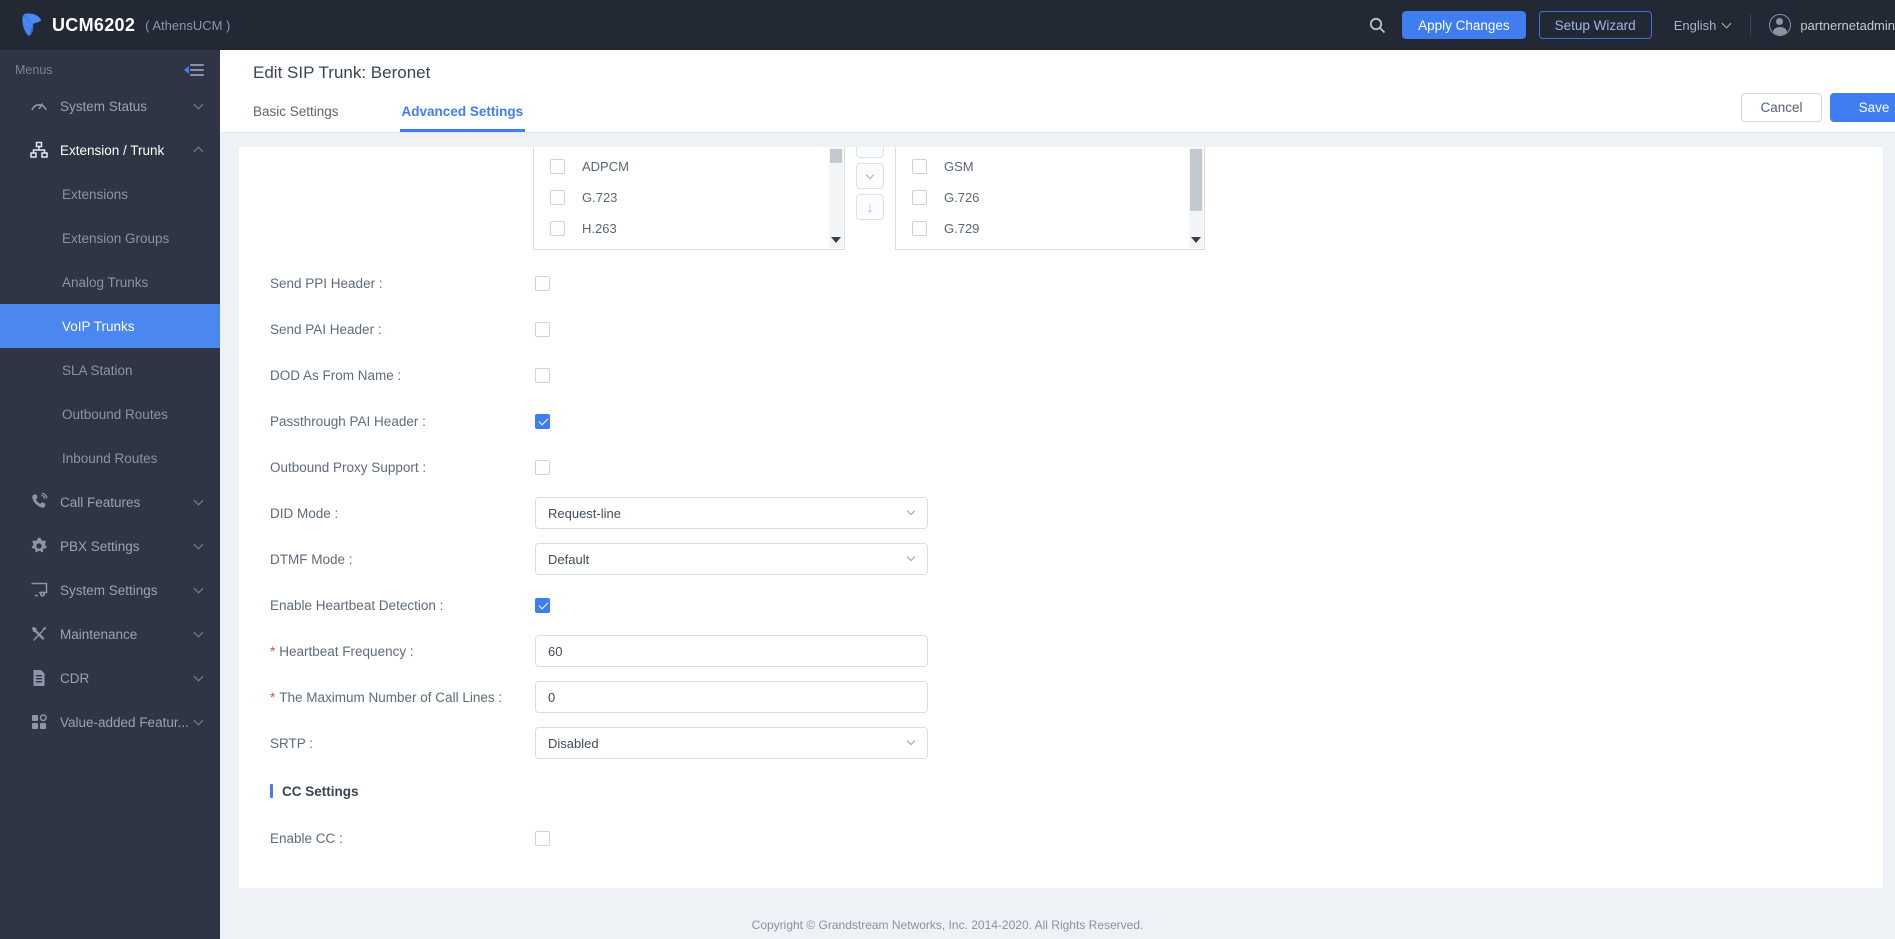 Image resolution: width=1895 pixels, height=939 pixels. I want to click on sidebar-subitem-voip-trunks: VoIP Trunks, so click(110, 326).